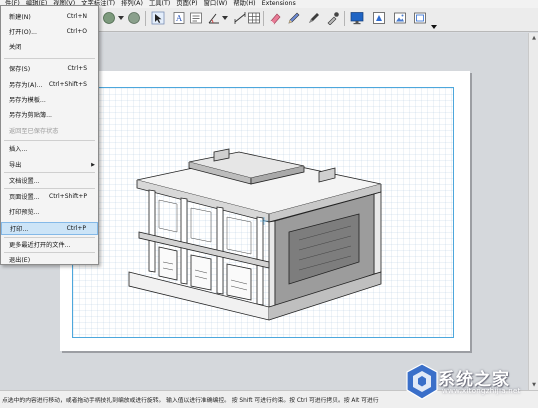 This screenshot has height=408, width=538. Describe the element at coordinates (186, 4) in the screenshot. I see `menu-pages: 页面(P)` at that location.